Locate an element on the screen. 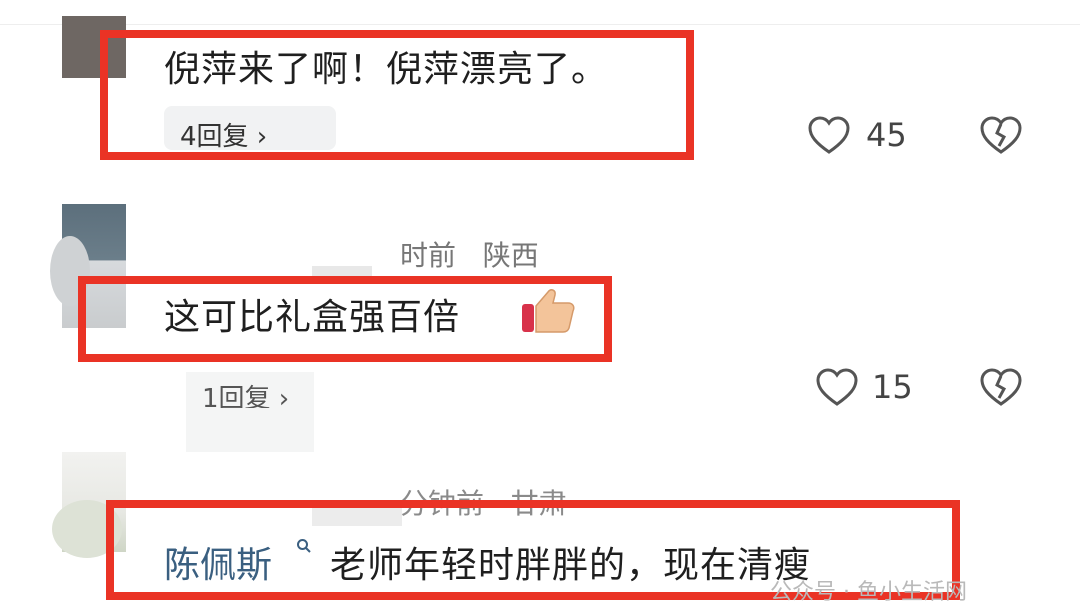 The height and width of the screenshot is (606, 1080). comment-time: 时前 is located at coordinates (428, 255).